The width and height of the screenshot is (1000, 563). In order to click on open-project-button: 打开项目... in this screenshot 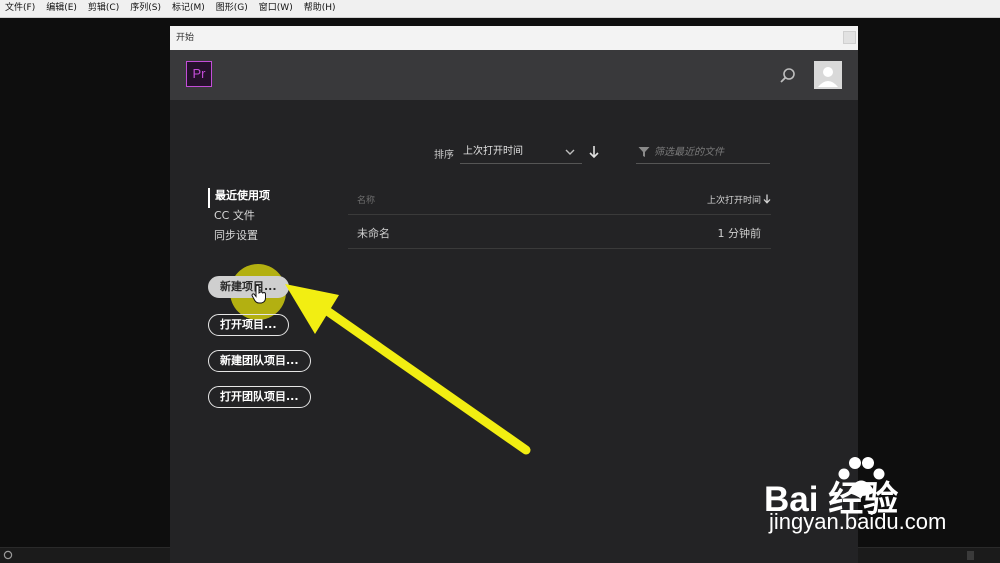, I will do `click(248, 325)`.